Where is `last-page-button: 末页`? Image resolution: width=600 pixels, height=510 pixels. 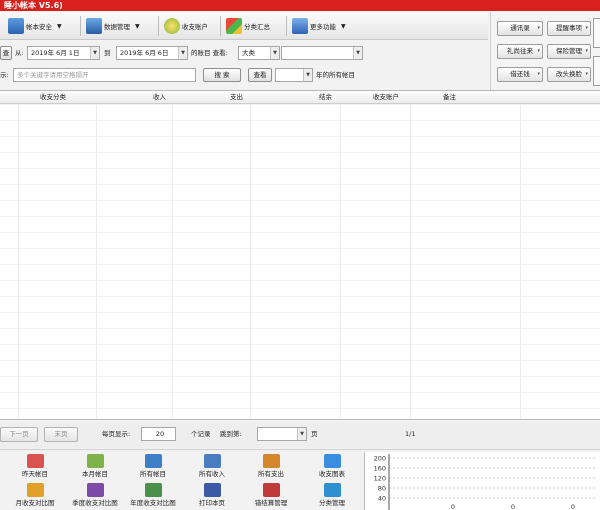 last-page-button: 末页 is located at coordinates (61, 434).